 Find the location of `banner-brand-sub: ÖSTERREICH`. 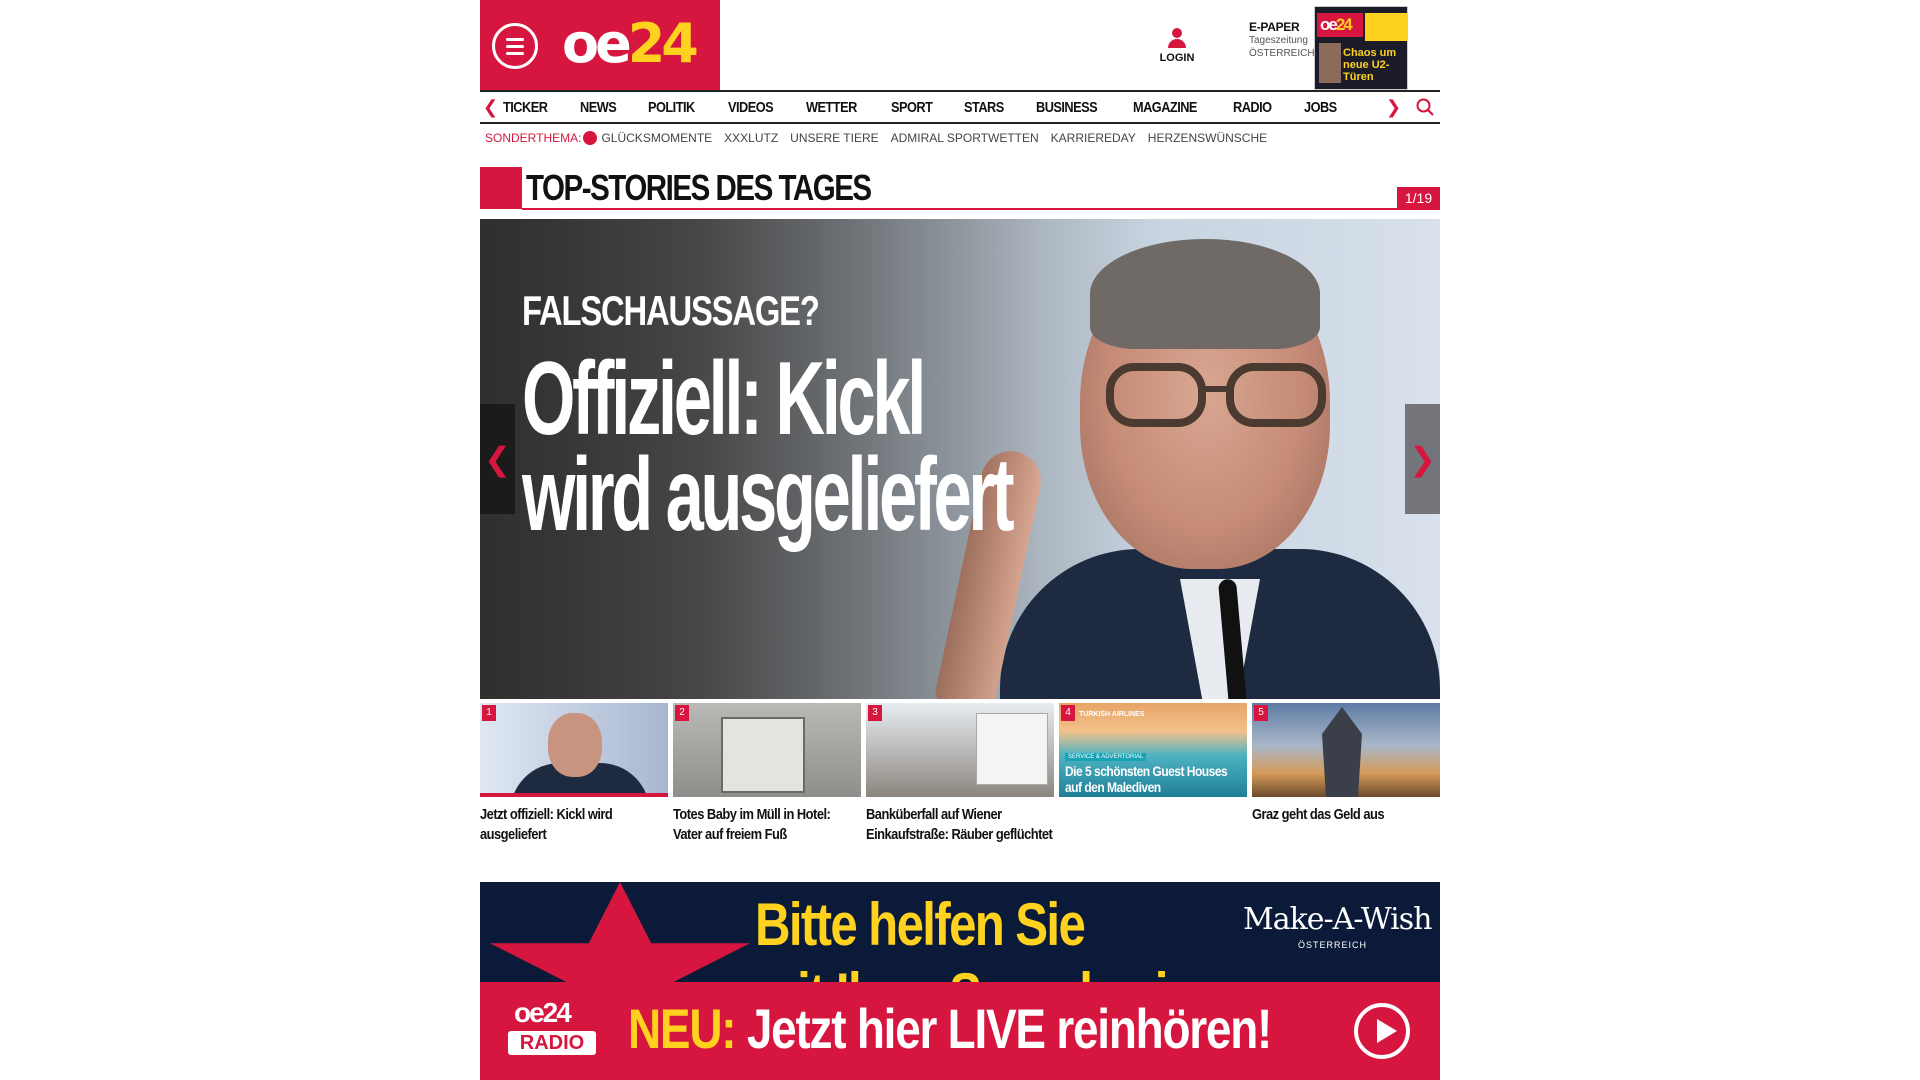

banner-brand-sub: ÖSTERREICH is located at coordinates (1333, 945).